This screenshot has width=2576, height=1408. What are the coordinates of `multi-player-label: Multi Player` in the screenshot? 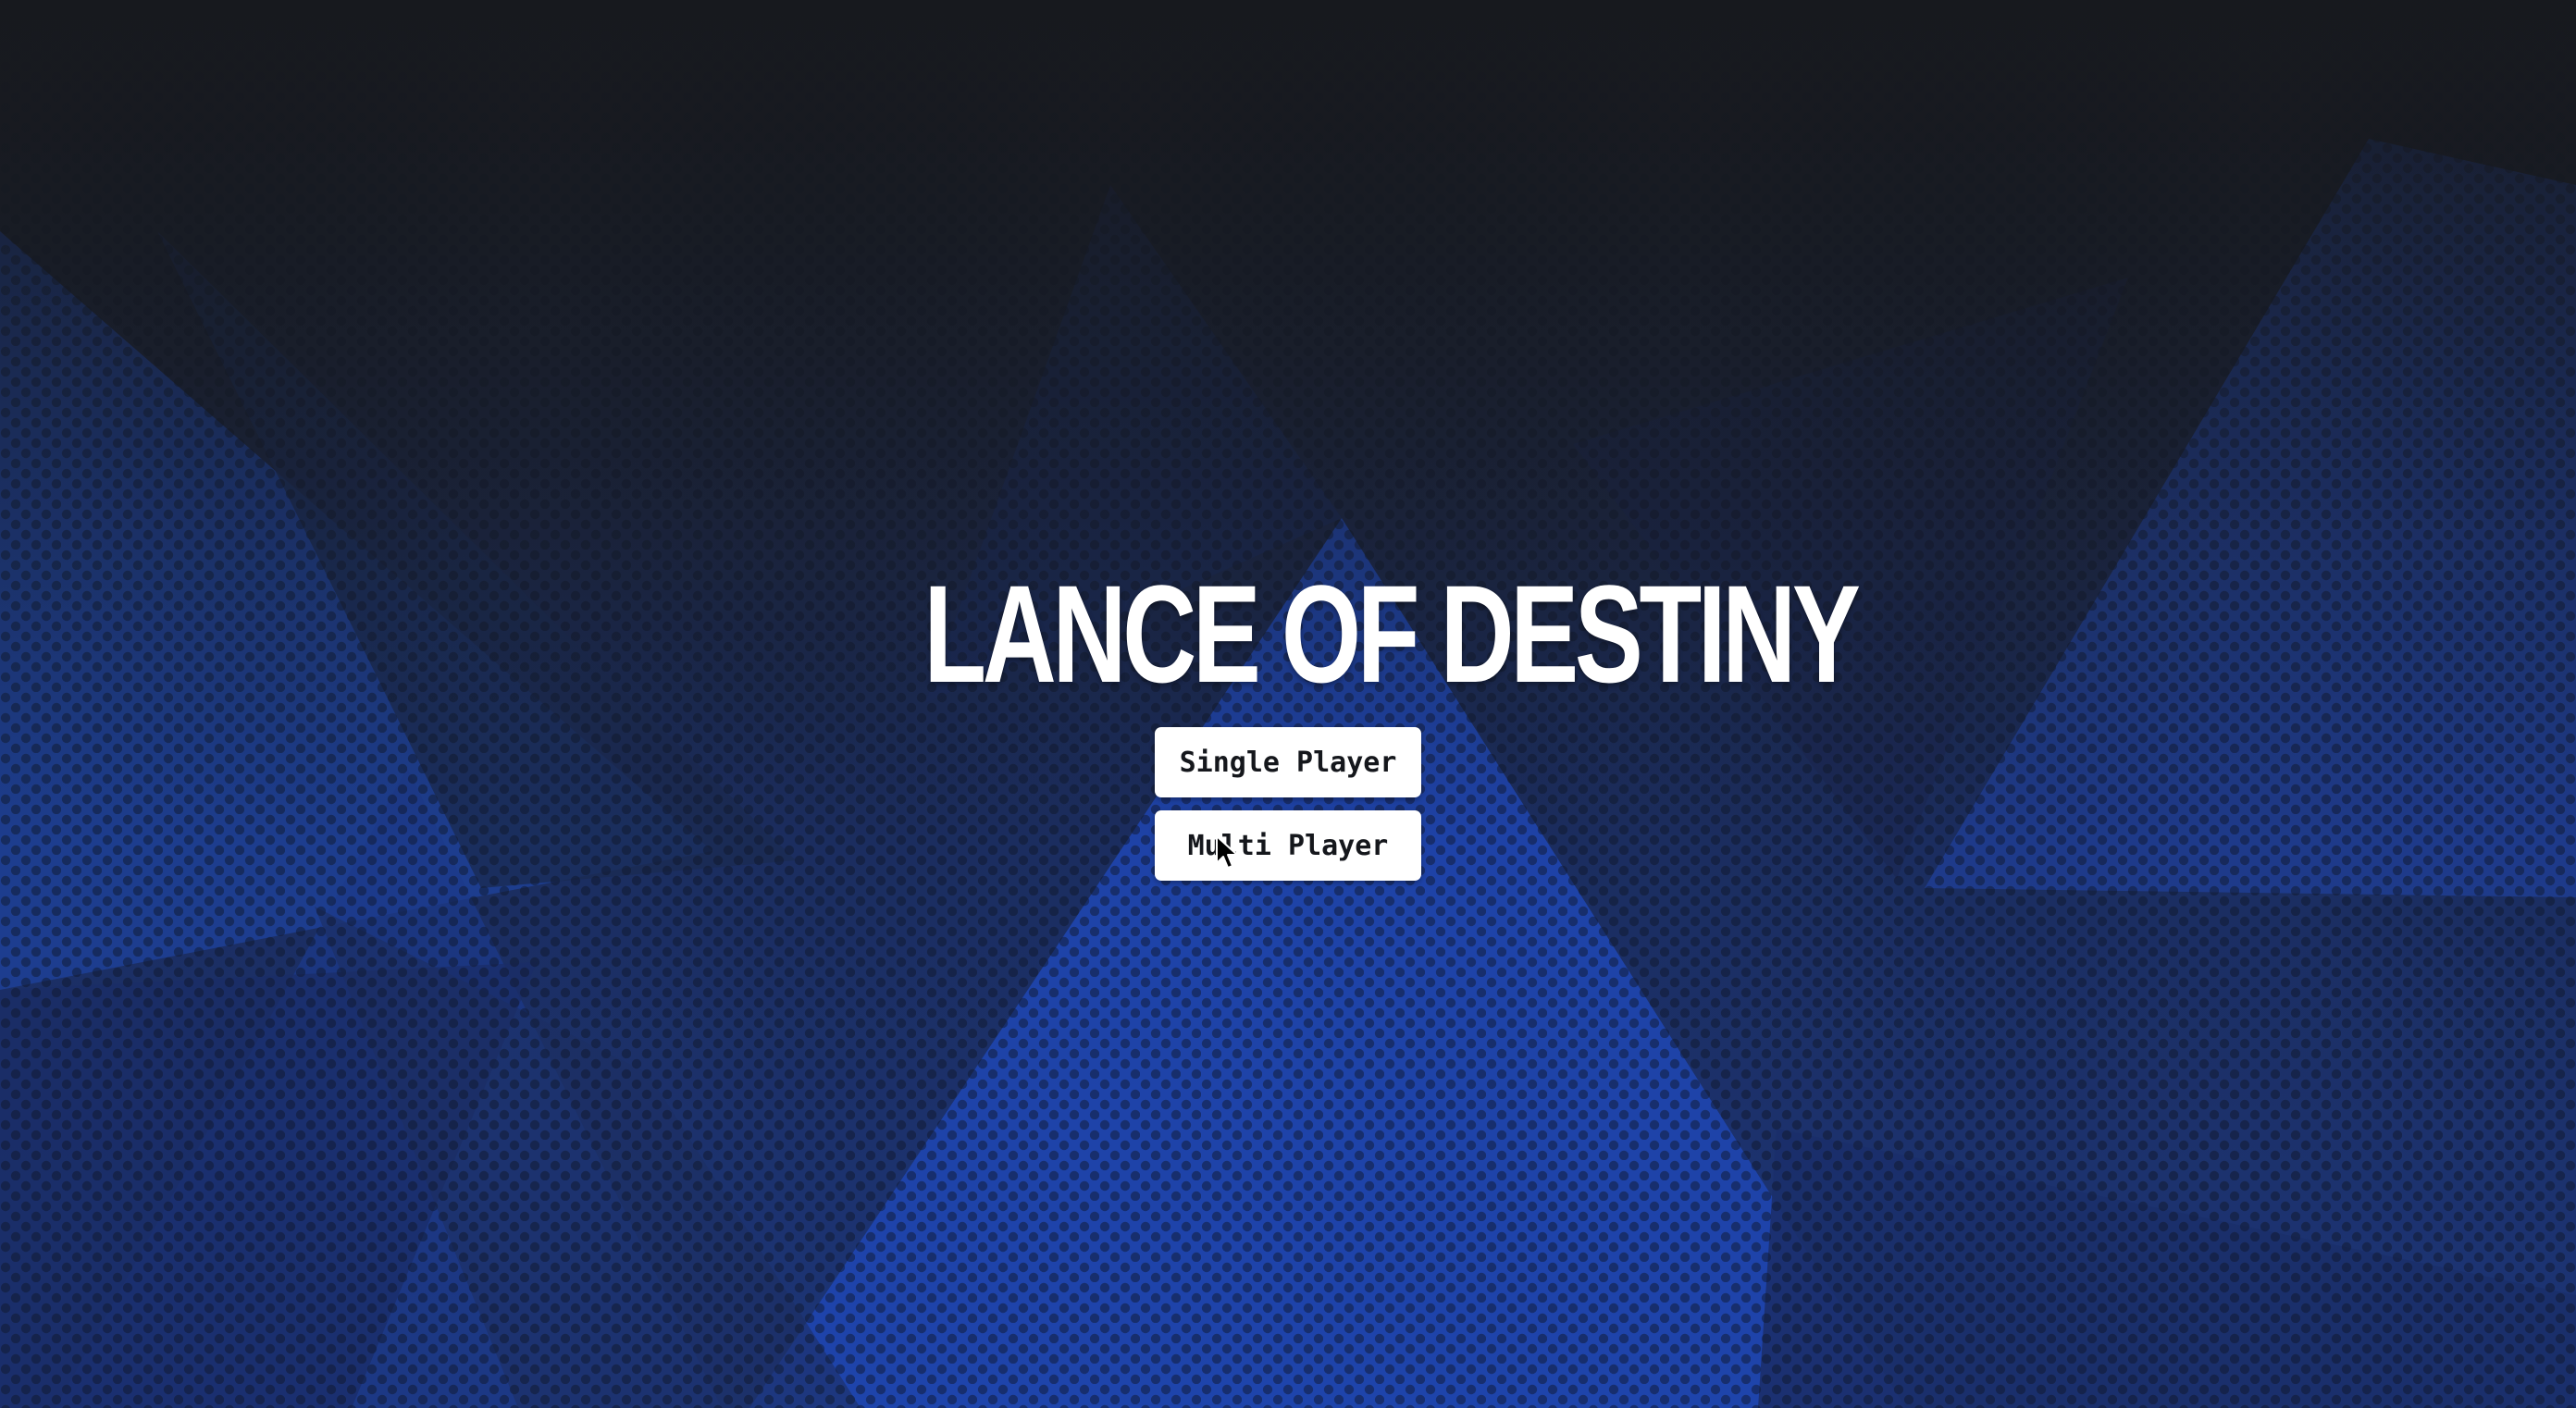 It's located at (1288, 846).